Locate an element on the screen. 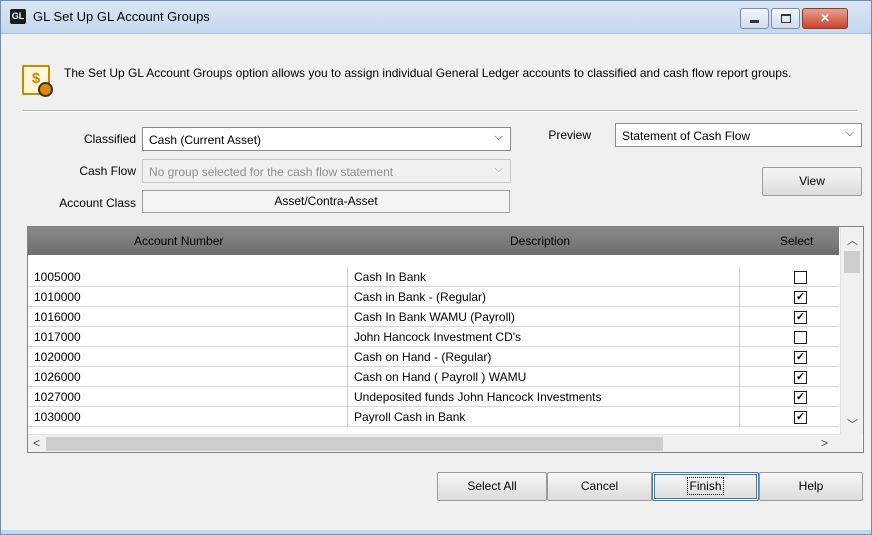  cancel-button: Cancel is located at coordinates (599, 486).